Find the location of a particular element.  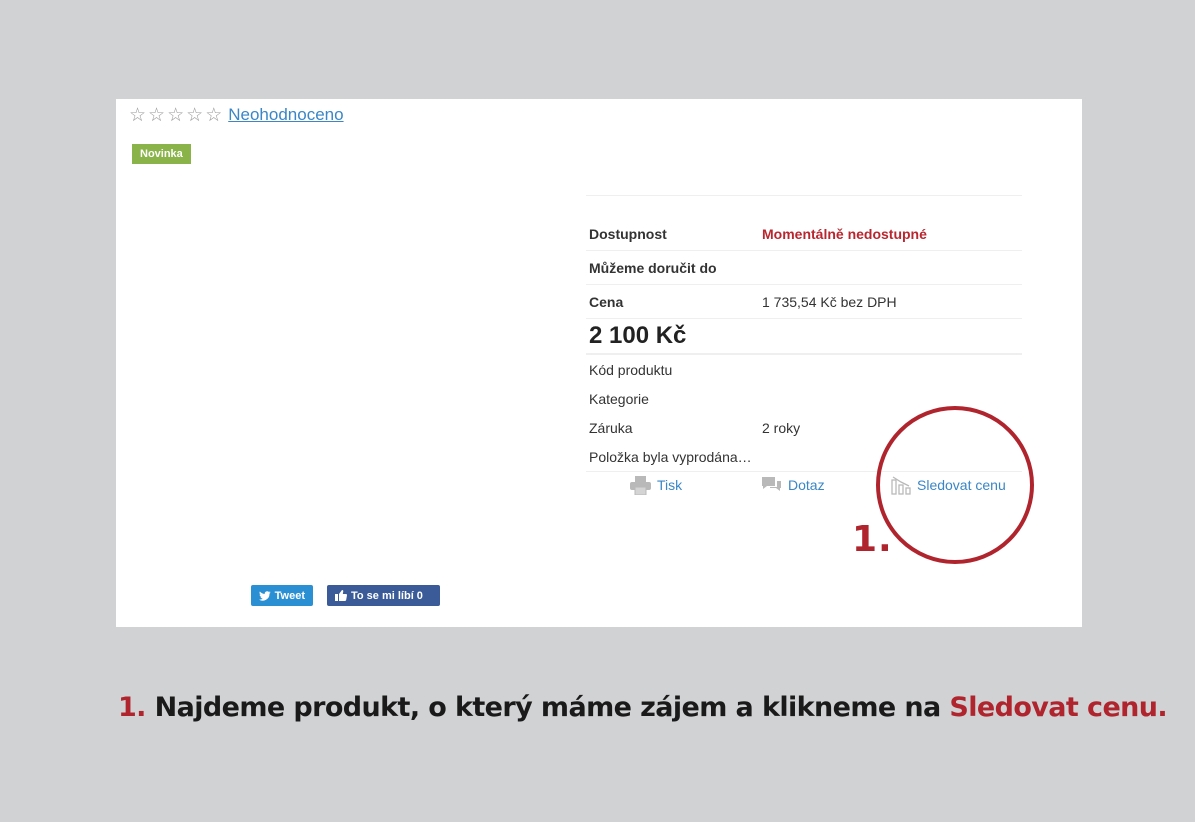

question-link: Dotaz is located at coordinates (793, 485).